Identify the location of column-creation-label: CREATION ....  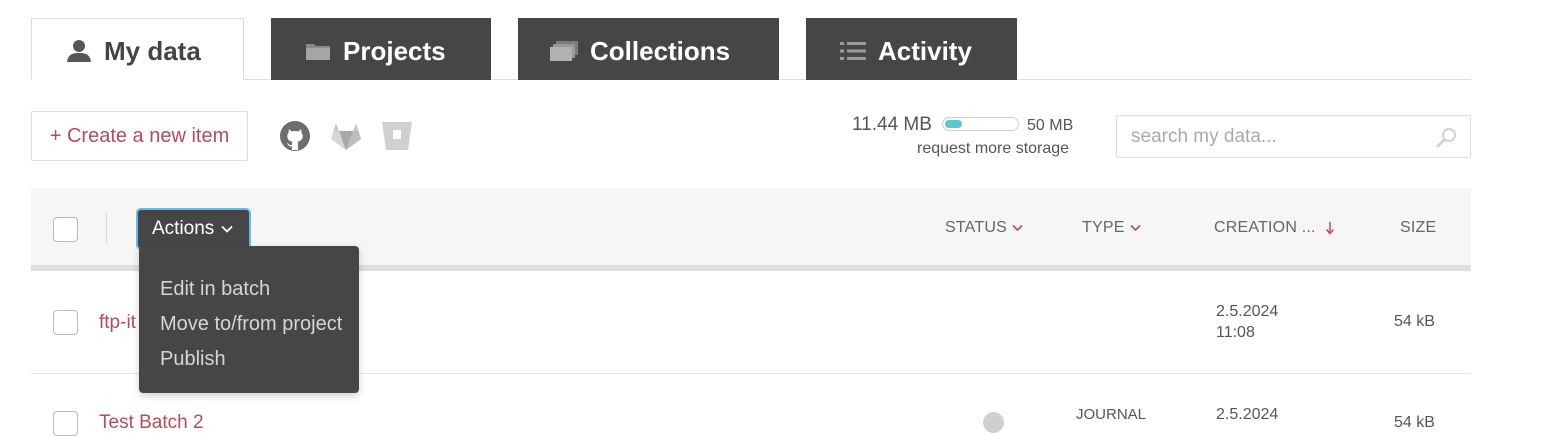
(1265, 227).